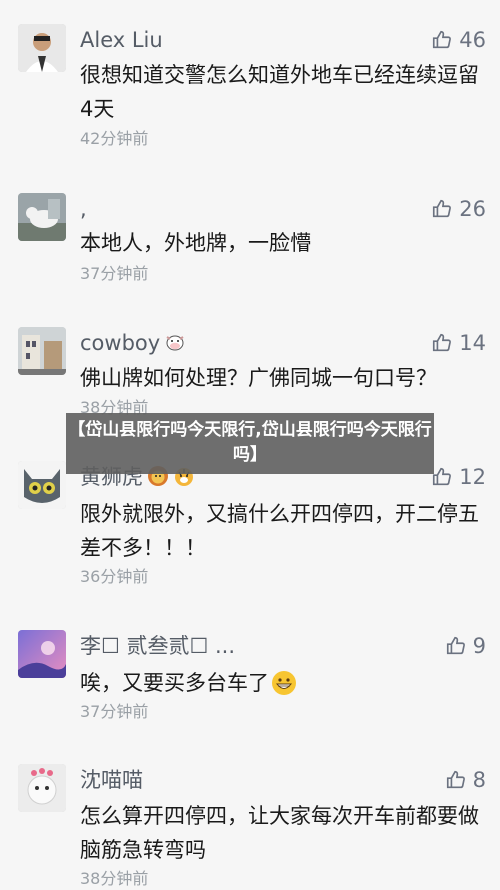 This screenshot has width=500, height=890. Describe the element at coordinates (458, 477) in the screenshot. I see `like-button: 12` at that location.